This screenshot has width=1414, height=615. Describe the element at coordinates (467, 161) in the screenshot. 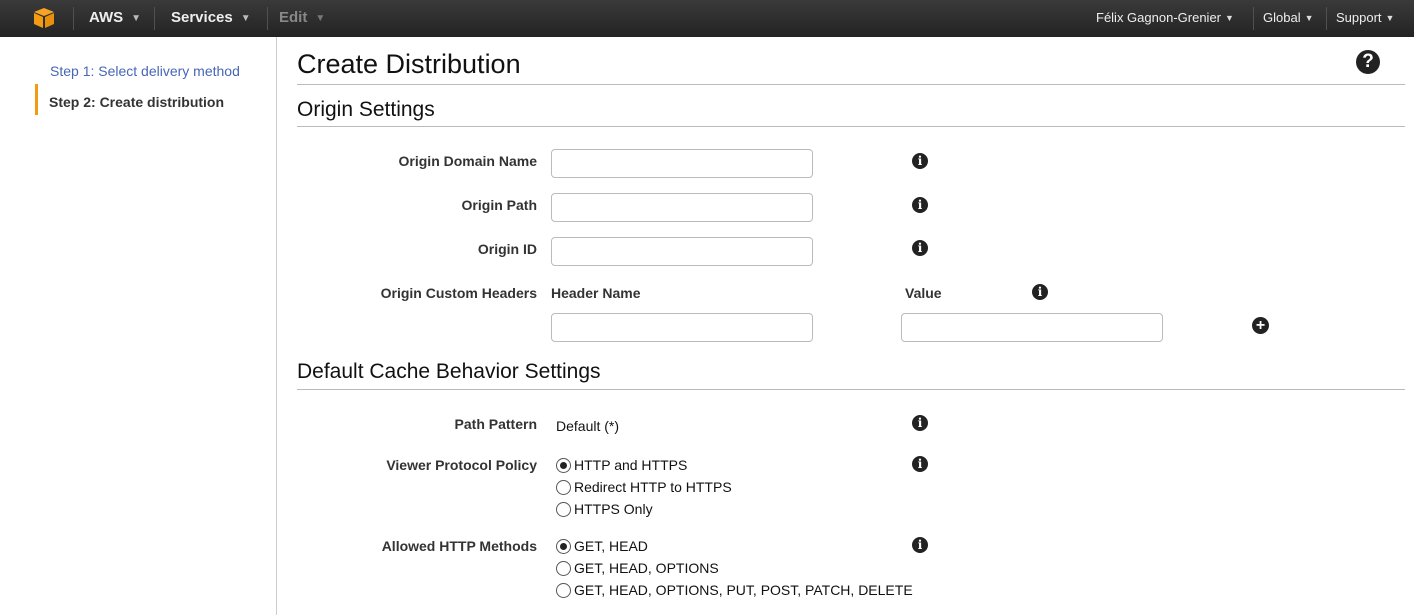

I see `origin-domain-name-label: Origin Domain Name` at that location.